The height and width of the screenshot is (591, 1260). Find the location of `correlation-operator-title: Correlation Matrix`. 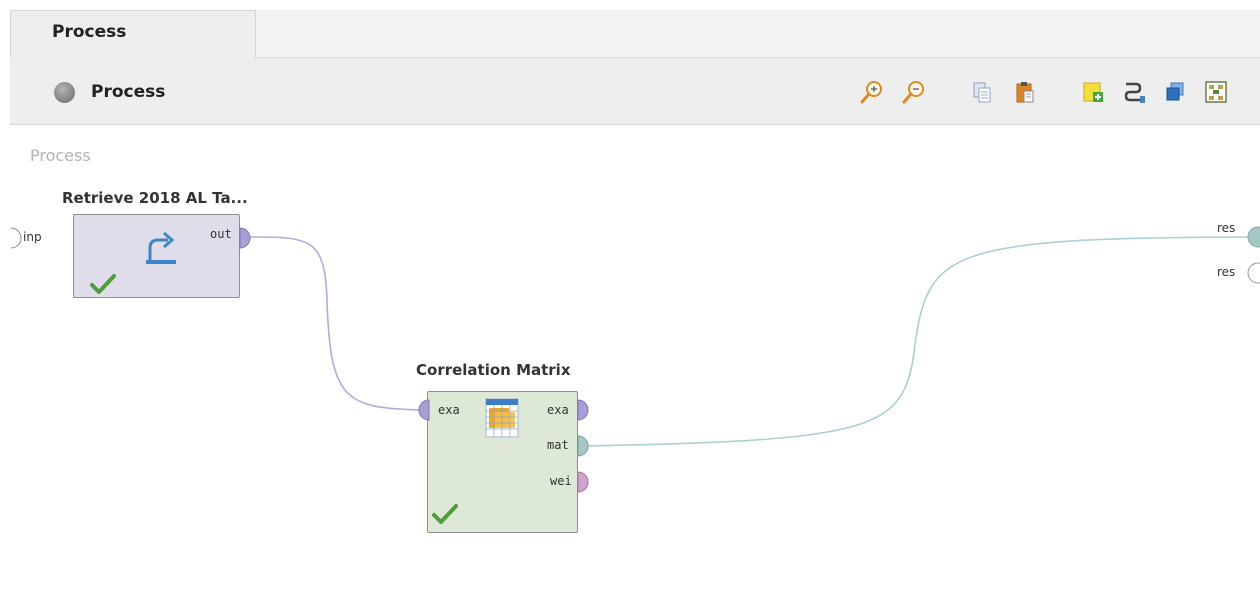

correlation-operator-title: Correlation Matrix is located at coordinates (493, 370).